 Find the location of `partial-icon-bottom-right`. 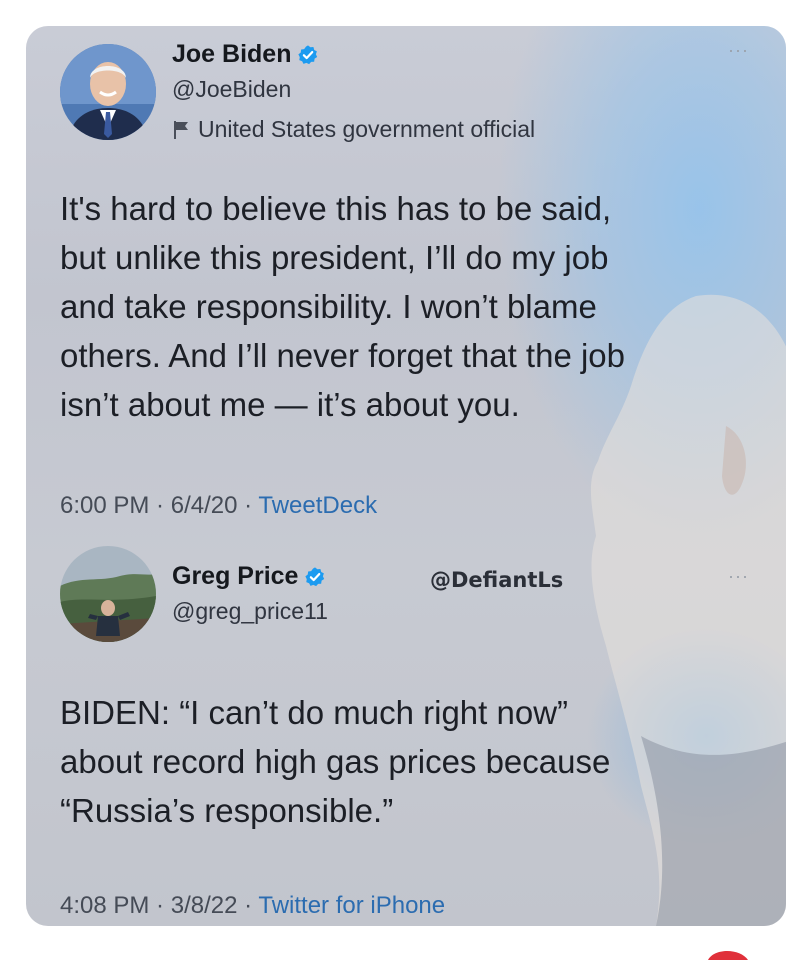

partial-icon-bottom-right is located at coordinates (728, 955).